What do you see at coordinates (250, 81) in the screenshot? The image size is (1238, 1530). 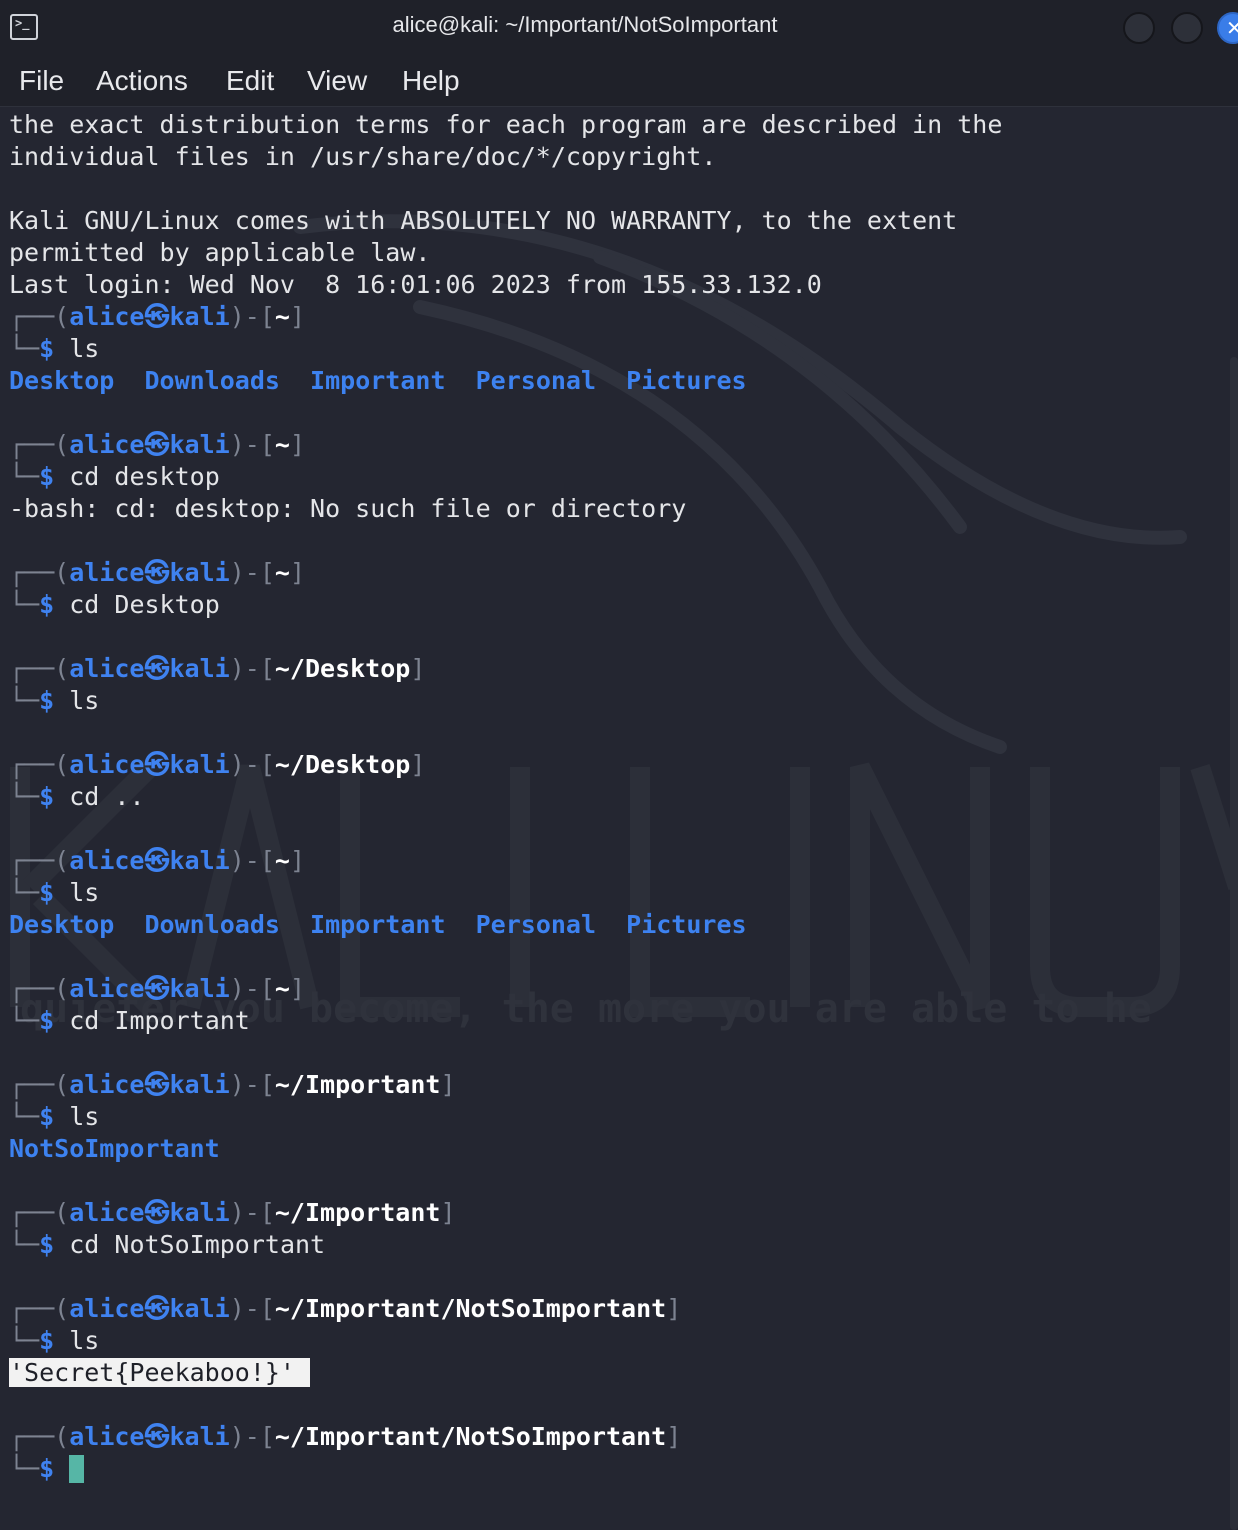 I see `menu-edit: Edit` at bounding box center [250, 81].